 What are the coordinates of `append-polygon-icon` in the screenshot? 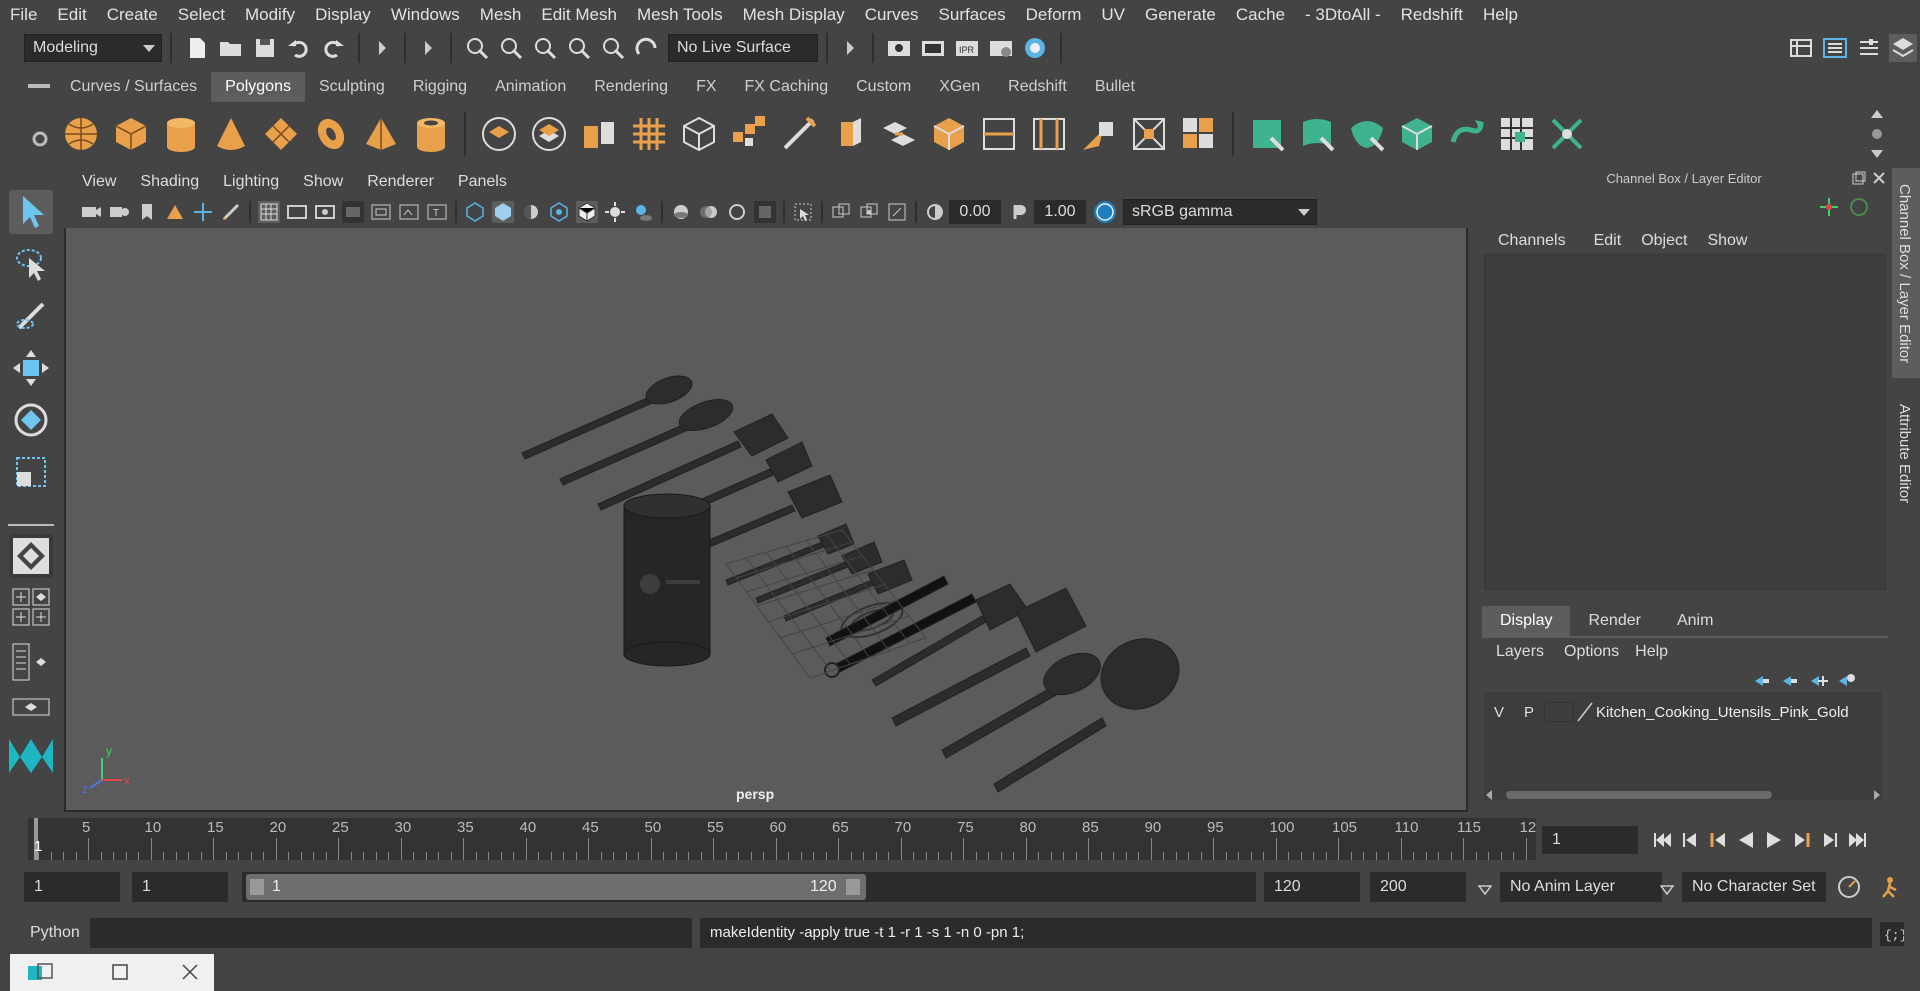 It's located at (1099, 134).